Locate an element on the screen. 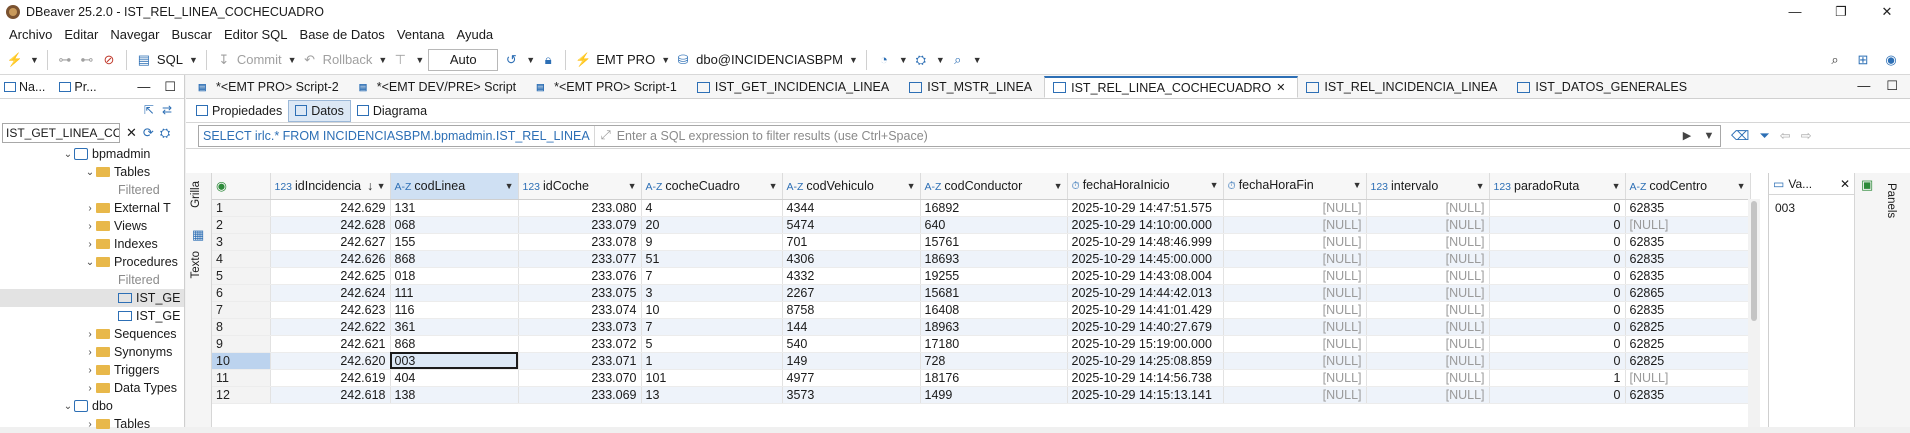 This screenshot has width=1910, height=433. close-icon: ✕ is located at coordinates (1847, 184).